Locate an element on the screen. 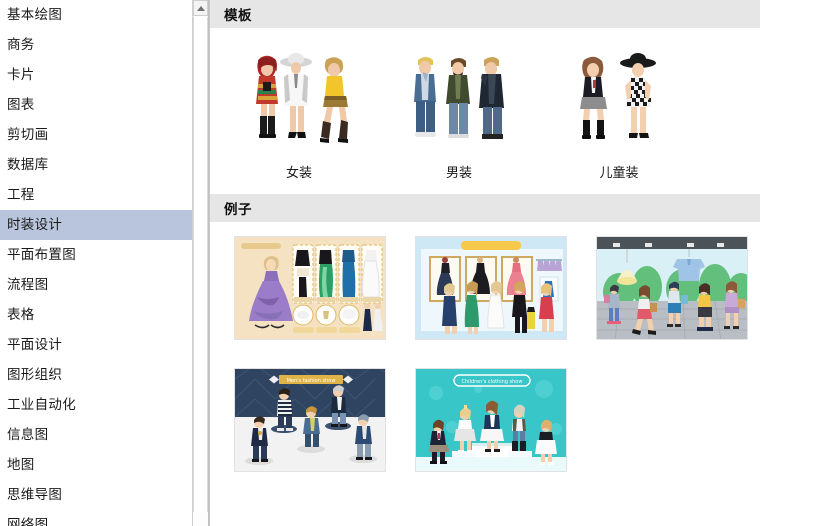 The width and height of the screenshot is (816, 526). childrens-fashion-thumb is located at coordinates (619, 98).